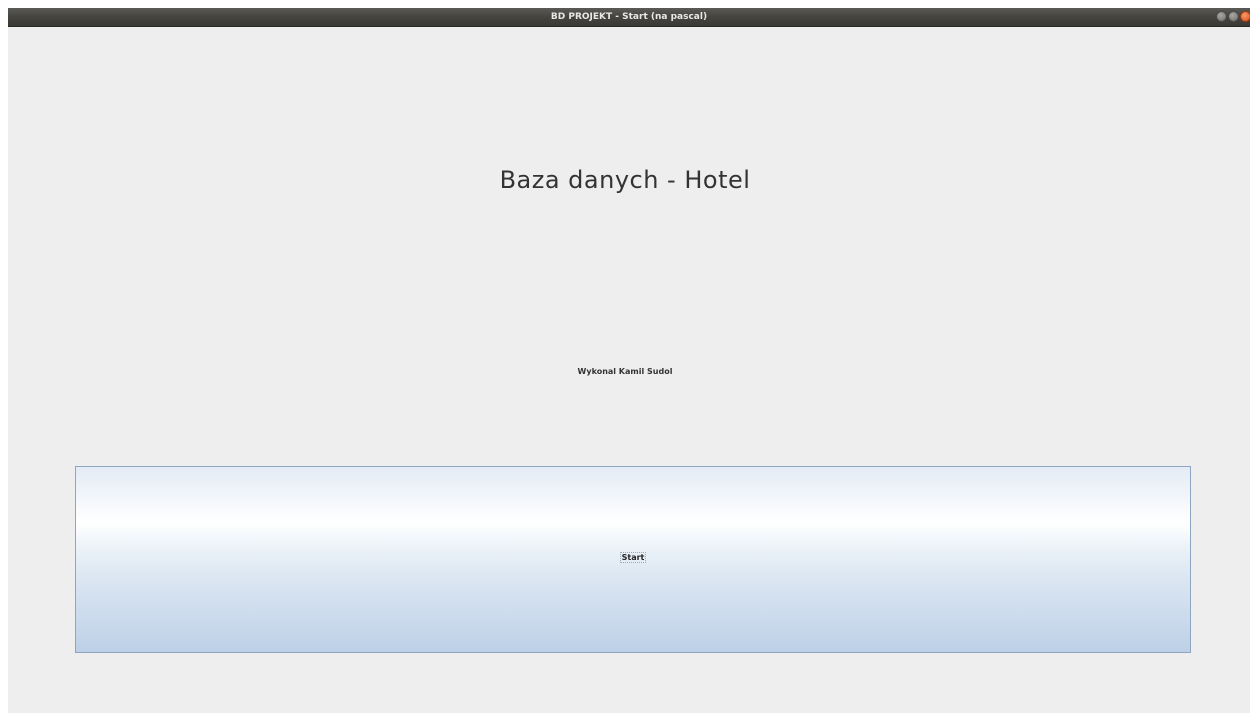  I want to click on window-titlebar: BD PROJEKT - Start (na pascal), so click(629, 17).